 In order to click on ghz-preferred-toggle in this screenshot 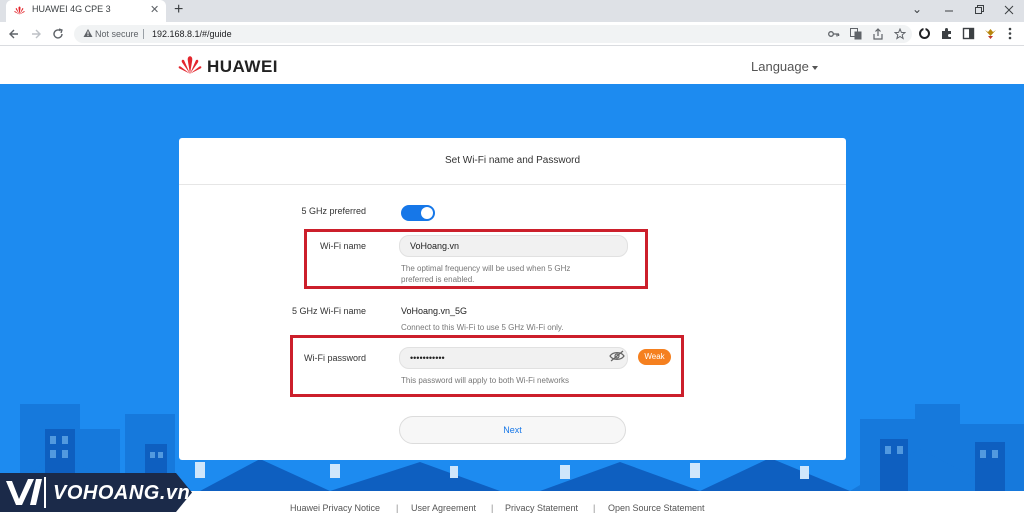, I will do `click(418, 213)`.